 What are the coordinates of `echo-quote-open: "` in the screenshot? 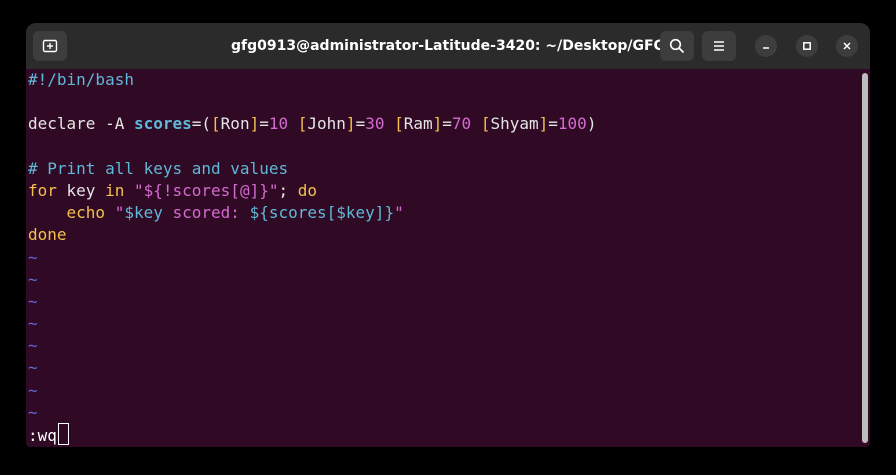 It's located at (119, 213).